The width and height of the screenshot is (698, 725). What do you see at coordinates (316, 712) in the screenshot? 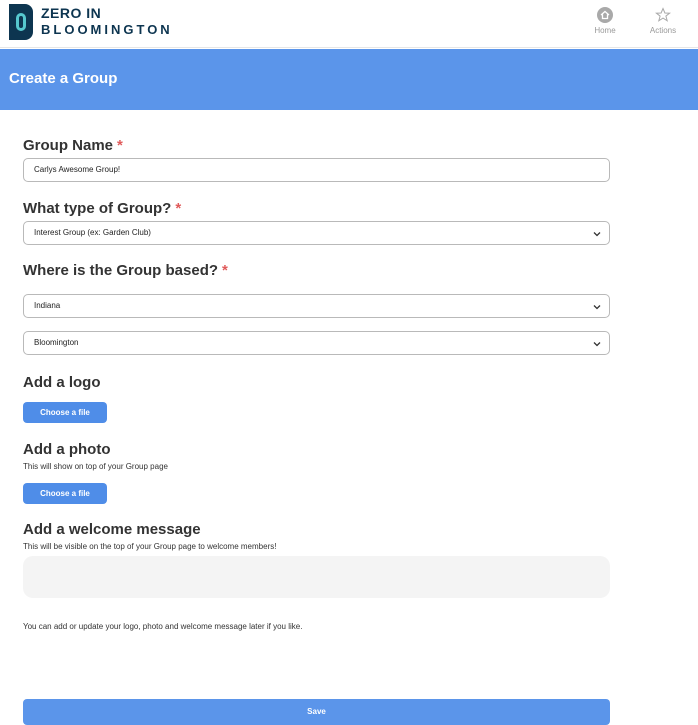
I see `save-button: Save` at bounding box center [316, 712].